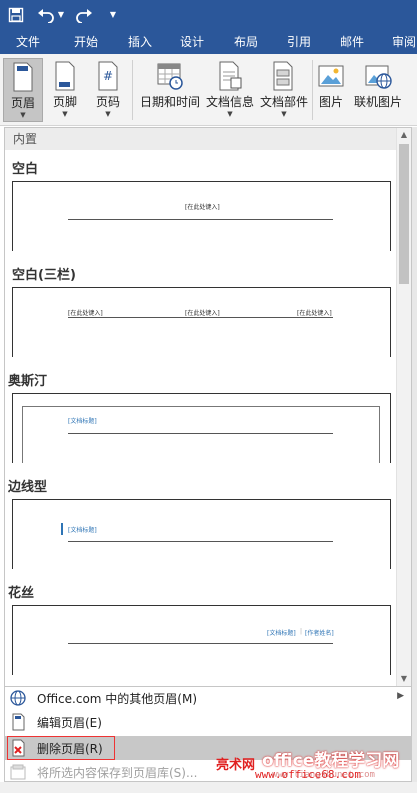 The height and width of the screenshot is (793, 417). I want to click on sideline-bar, so click(62, 529).